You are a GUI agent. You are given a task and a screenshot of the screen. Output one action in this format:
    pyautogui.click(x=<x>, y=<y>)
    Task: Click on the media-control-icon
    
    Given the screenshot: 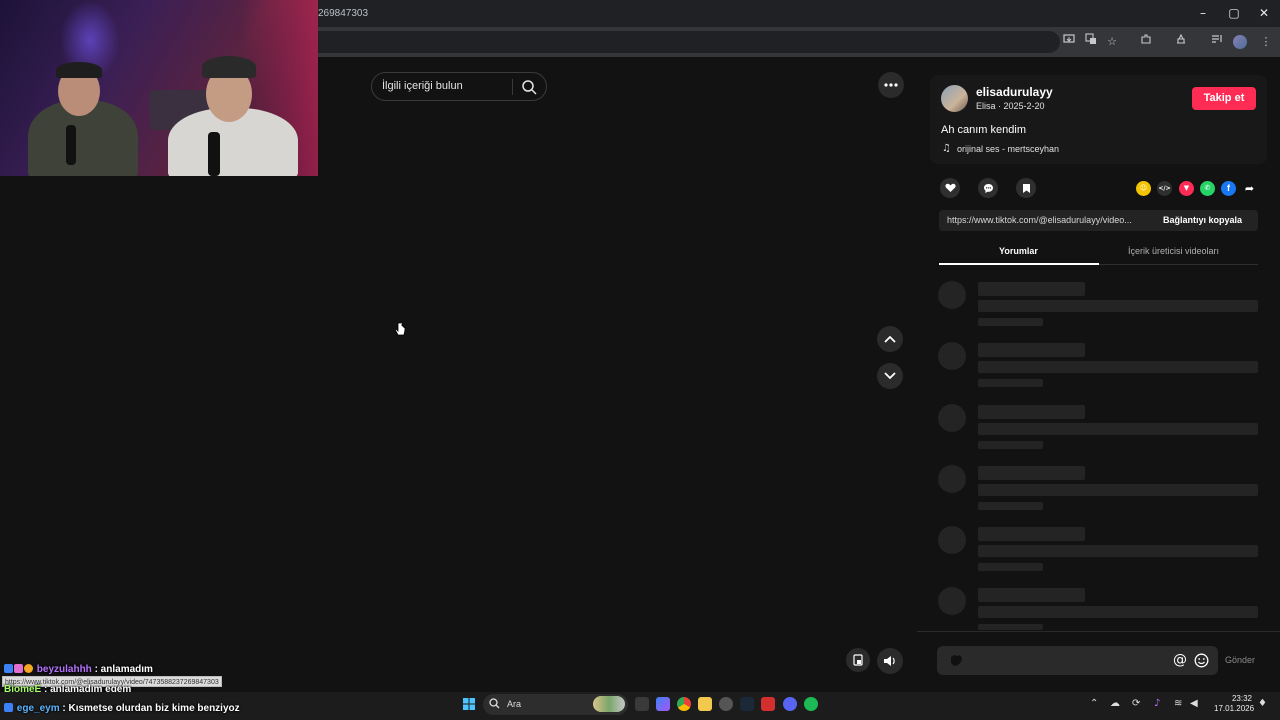 What is the action you would take?
    pyautogui.click(x=1217, y=42)
    